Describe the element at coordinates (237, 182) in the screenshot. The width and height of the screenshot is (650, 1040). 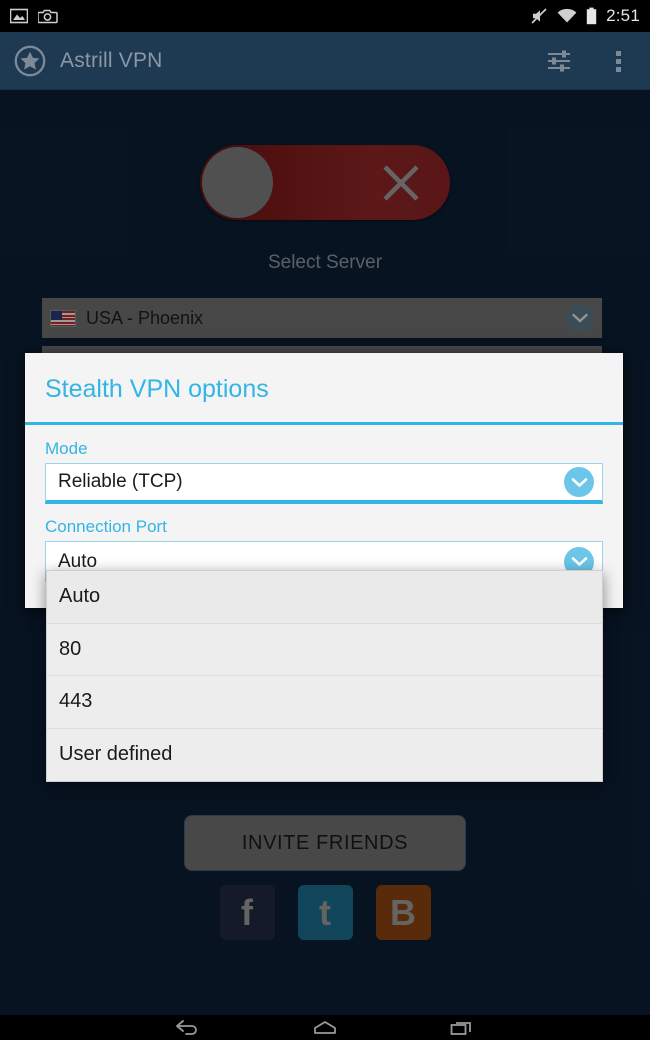
I see `toggle-knob` at that location.